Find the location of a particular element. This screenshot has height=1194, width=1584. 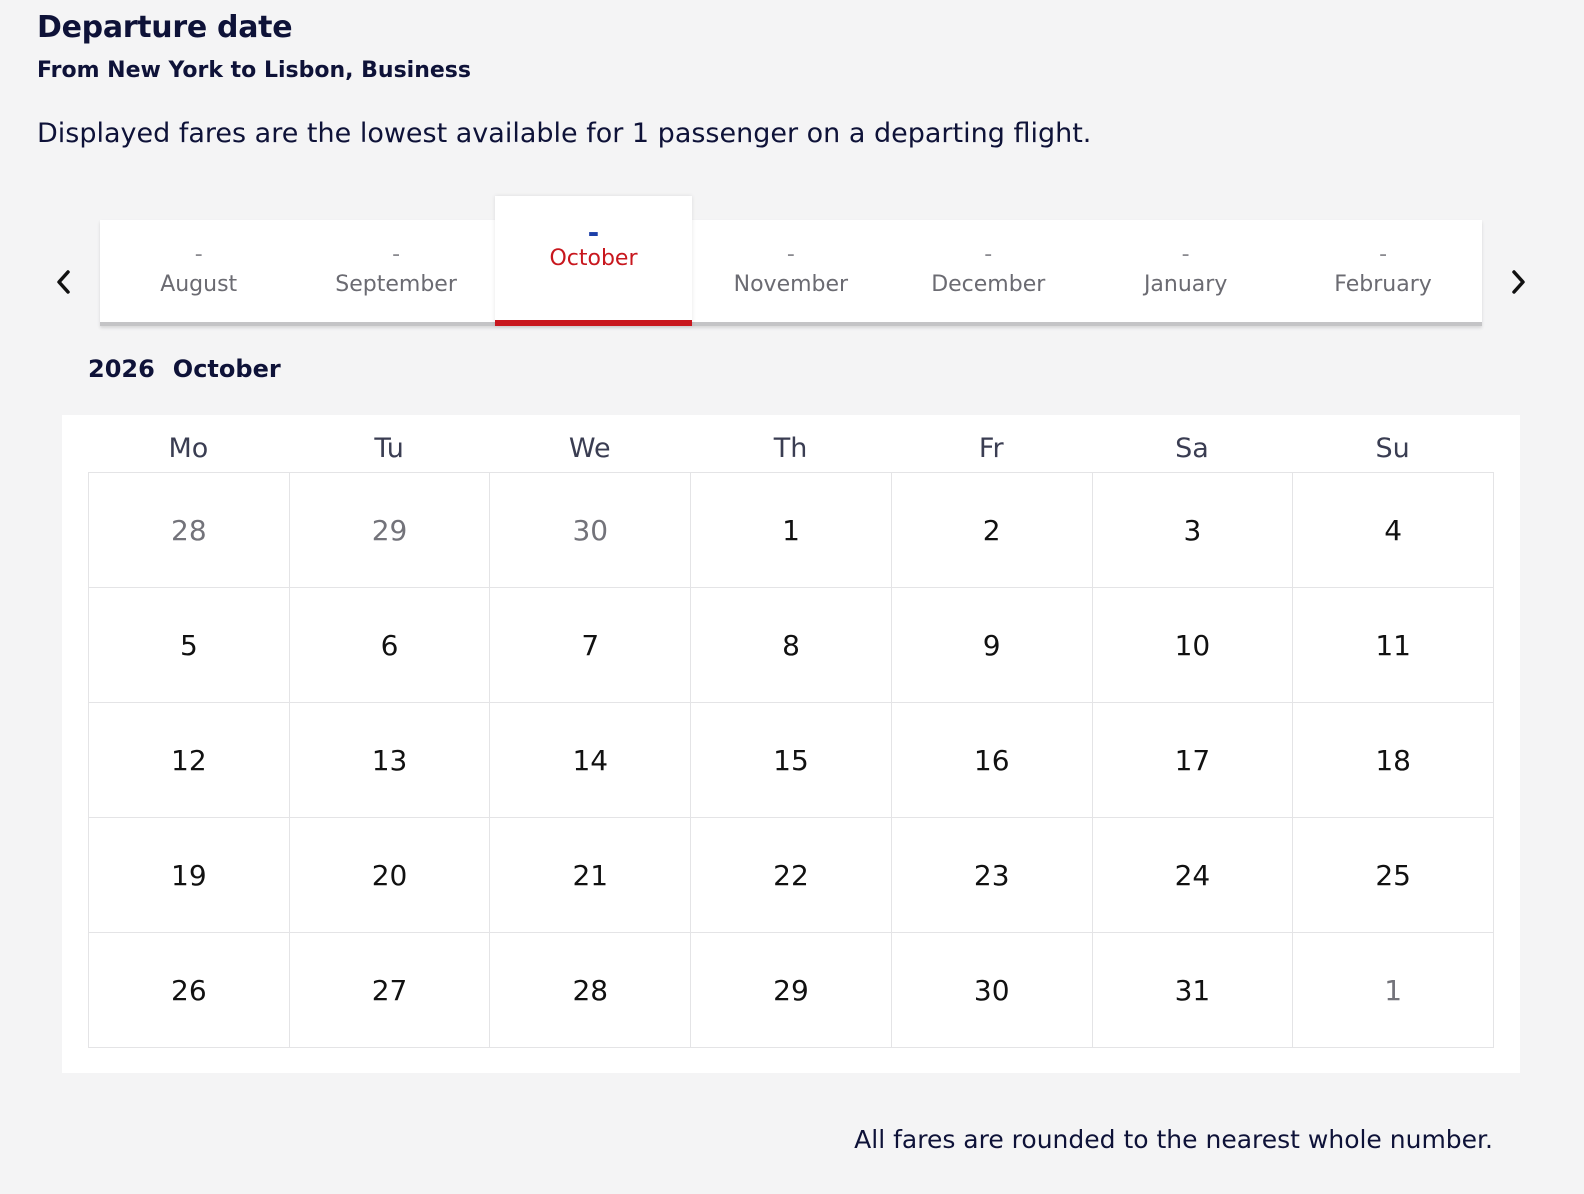

calendar-heading: 2026 October is located at coordinates (184, 369).